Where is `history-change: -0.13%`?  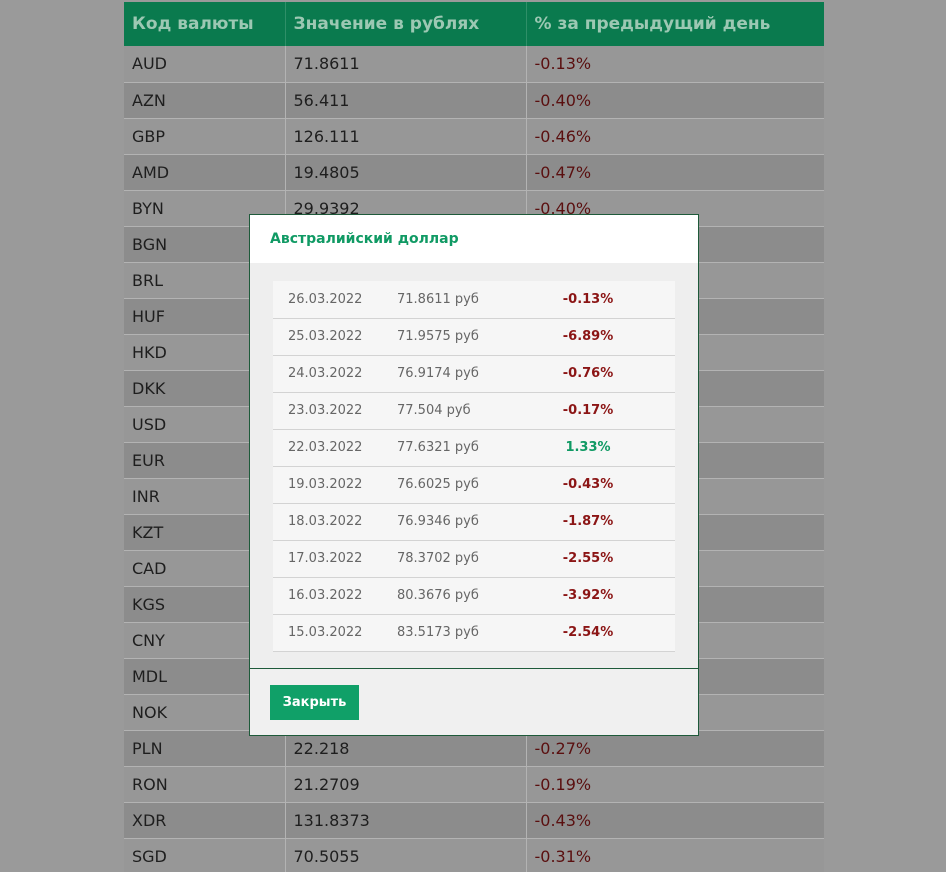 history-change: -0.13% is located at coordinates (606, 300).